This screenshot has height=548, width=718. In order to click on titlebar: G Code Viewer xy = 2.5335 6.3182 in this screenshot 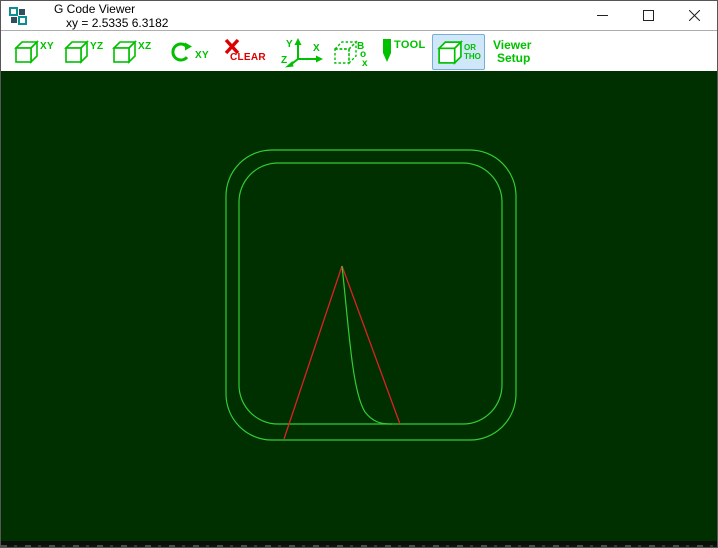, I will do `click(359, 16)`.